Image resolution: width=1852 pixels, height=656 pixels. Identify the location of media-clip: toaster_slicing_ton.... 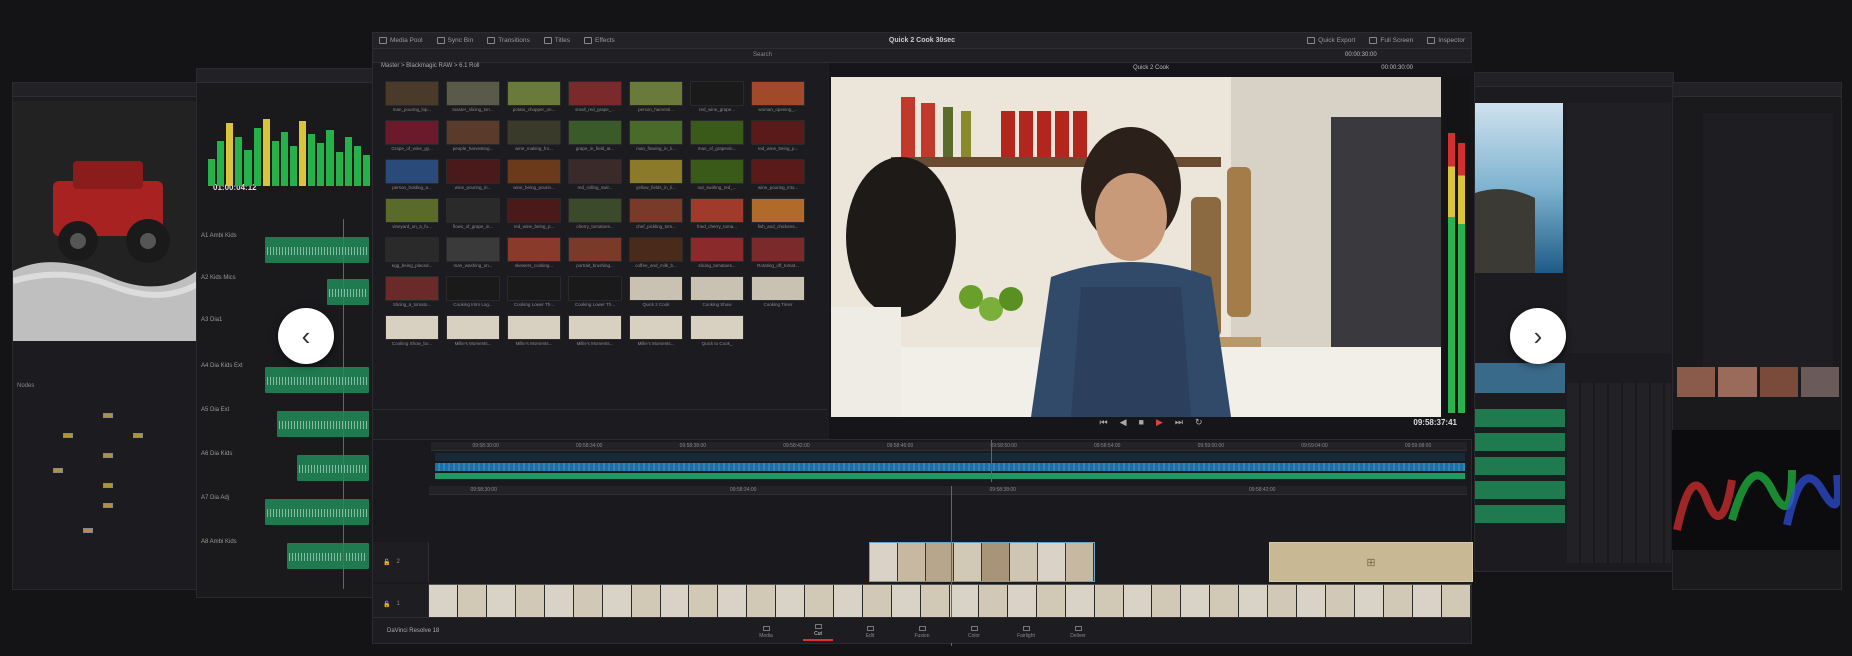
(473, 97).